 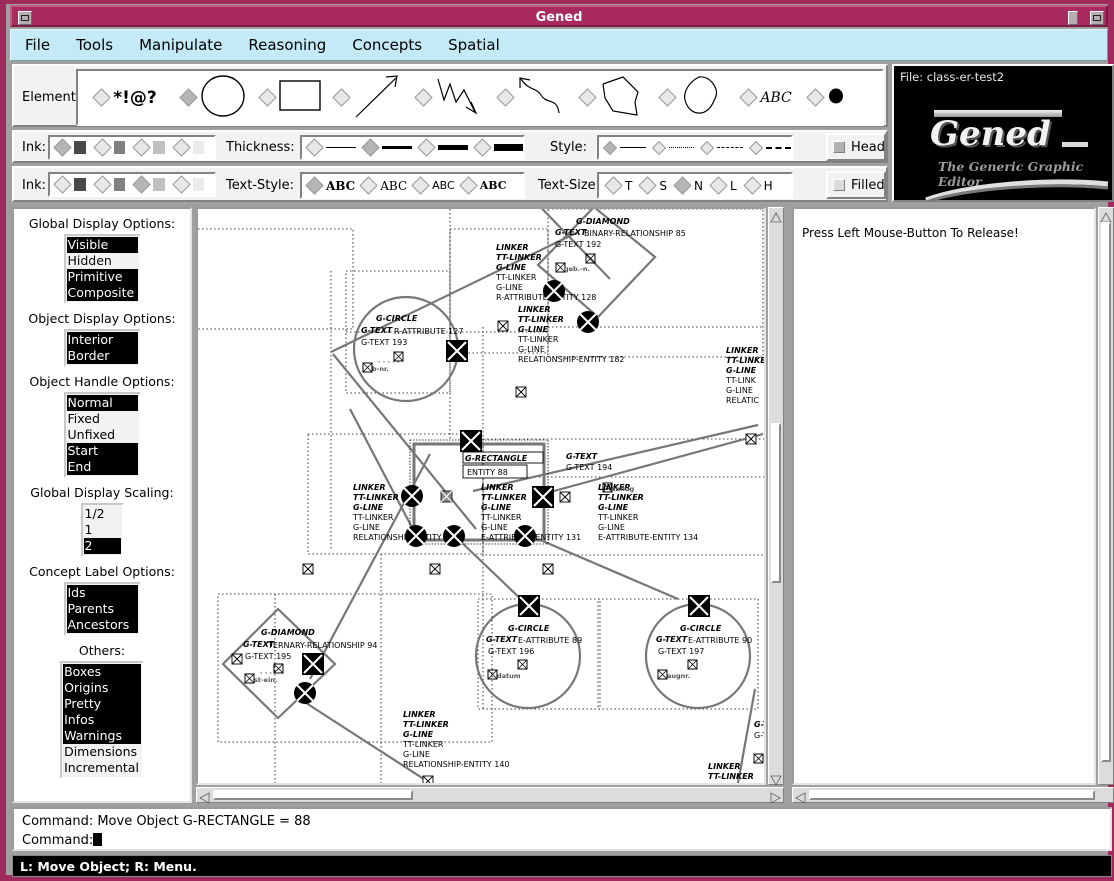 I want to click on option-incremental: Incremental, so click(x=102, y=768).